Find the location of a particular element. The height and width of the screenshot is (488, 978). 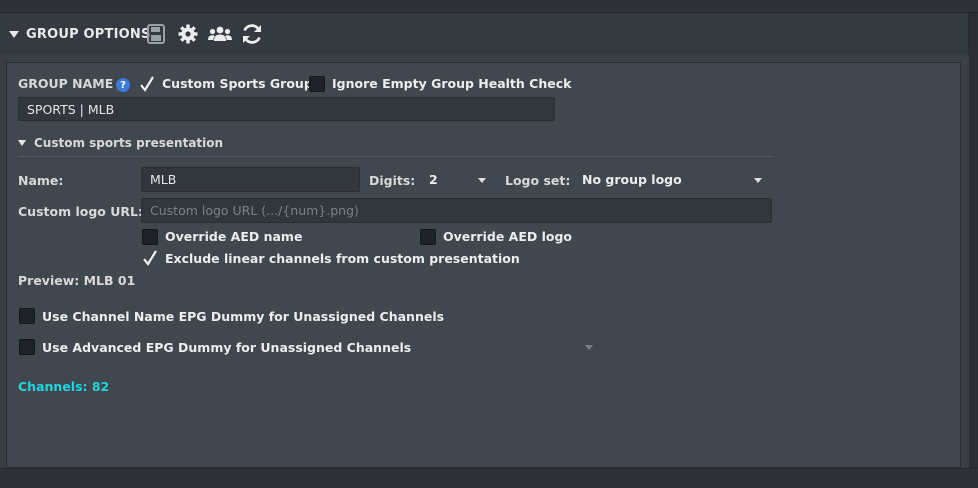

logo-set-select: No group logo is located at coordinates (672, 179).